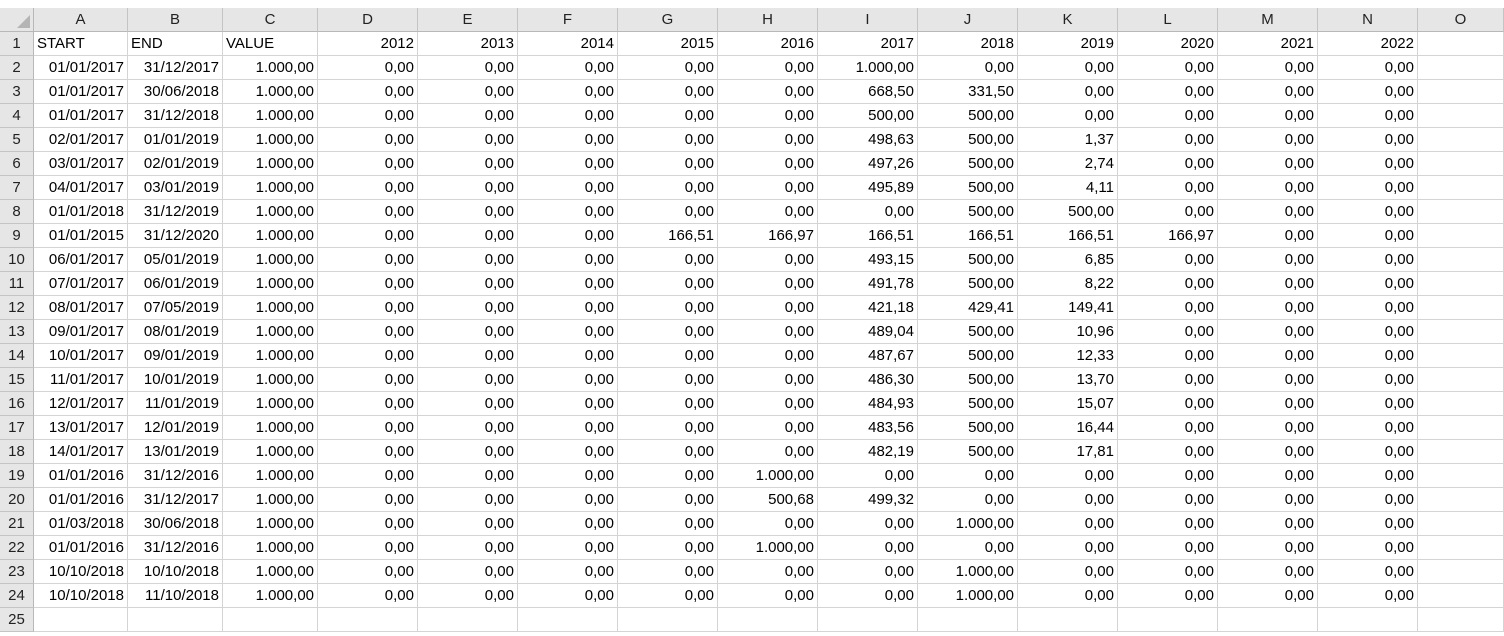 The width and height of the screenshot is (1504, 636). I want to click on cell-h18: 0,00, so click(768, 452).